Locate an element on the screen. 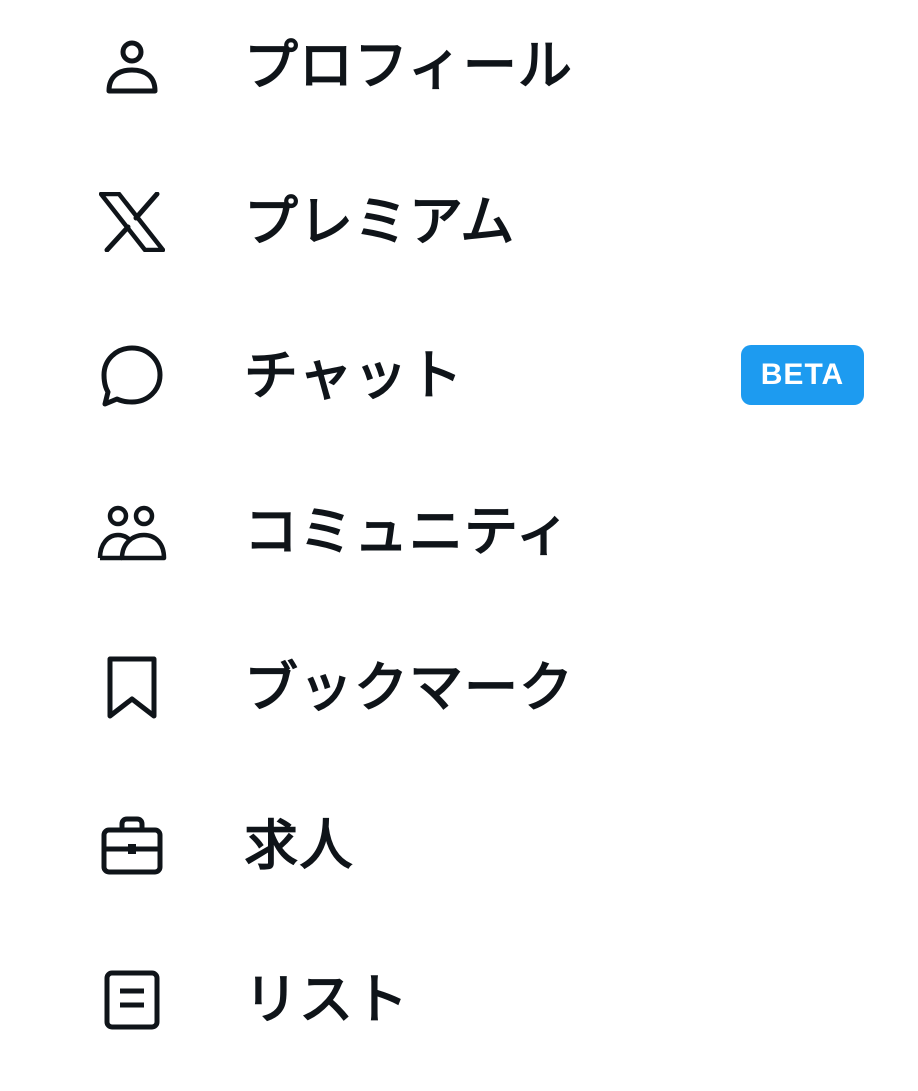  menu-item-label: 求人 is located at coordinates (299, 845).